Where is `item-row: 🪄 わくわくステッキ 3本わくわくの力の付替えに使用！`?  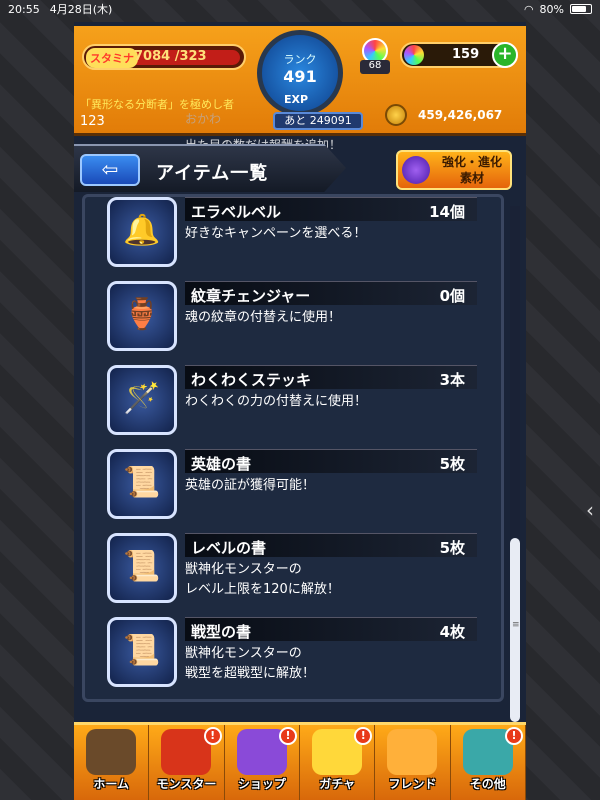
item-row: 🪄 わくわくステッキ 3本わくわくの力の付替えに使用！ is located at coordinates (297, 401).